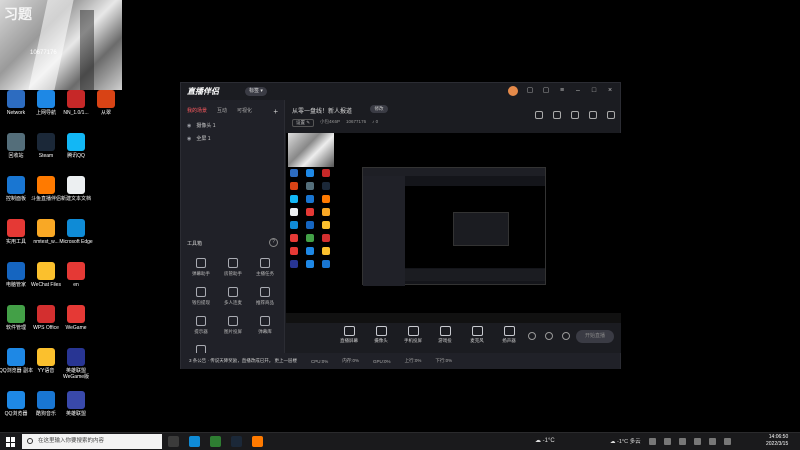 Image resolution: width=800 pixels, height=450 pixels. I want to click on close-icon: ×, so click(610, 91).